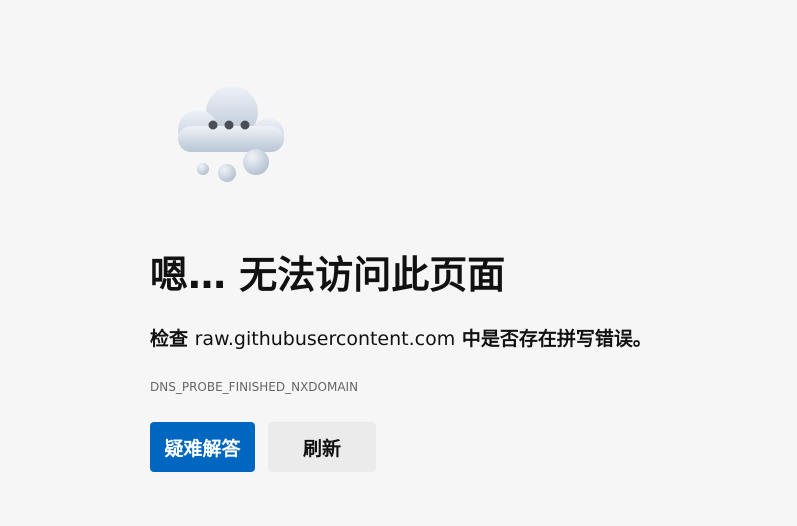 The image size is (797, 526). I want to click on subtitle-suffix: 中是否存在拼写错误。, so click(553, 339).